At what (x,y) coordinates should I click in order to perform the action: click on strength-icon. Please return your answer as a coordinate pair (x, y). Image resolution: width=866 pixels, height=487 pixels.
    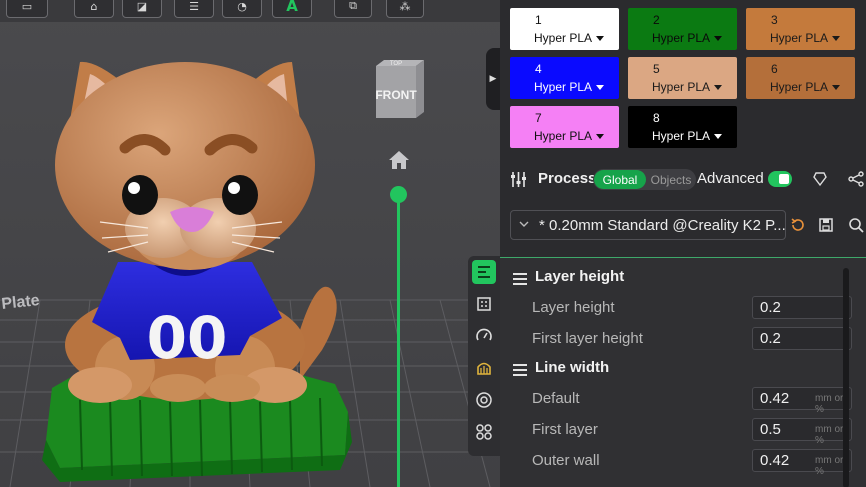
    Looking at the image, I should click on (484, 304).